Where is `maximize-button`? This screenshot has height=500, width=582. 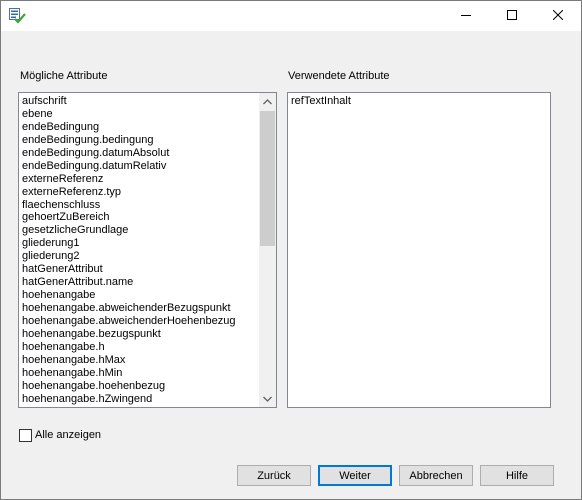
maximize-button is located at coordinates (512, 16).